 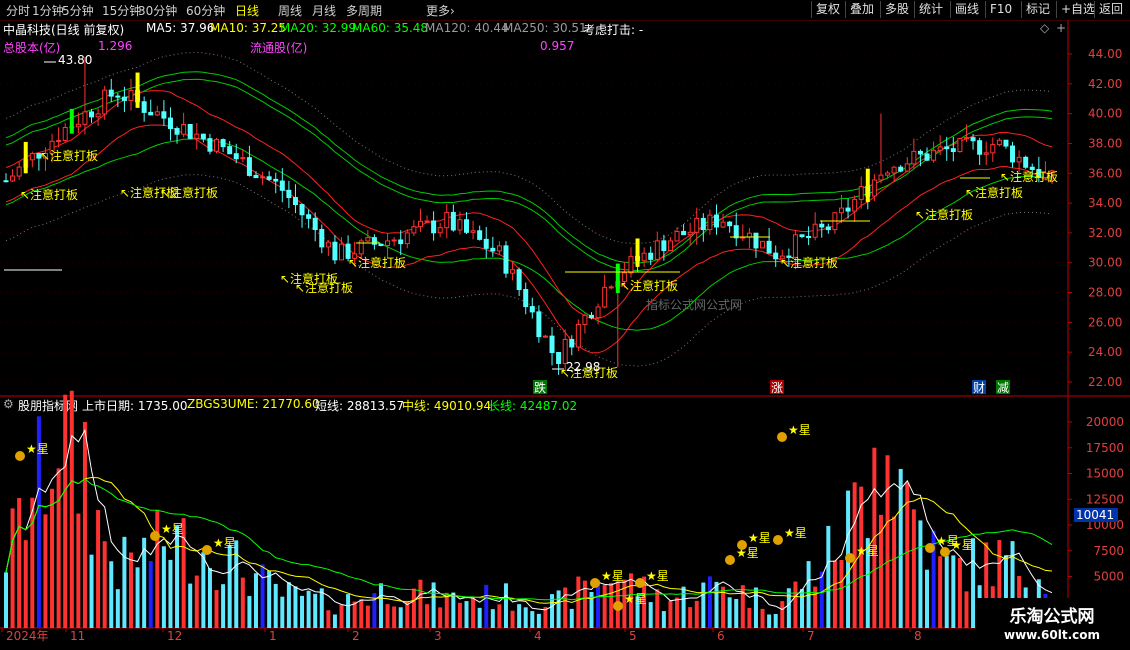 I want to click on period-tab-7: 周线, so click(x=290, y=10).